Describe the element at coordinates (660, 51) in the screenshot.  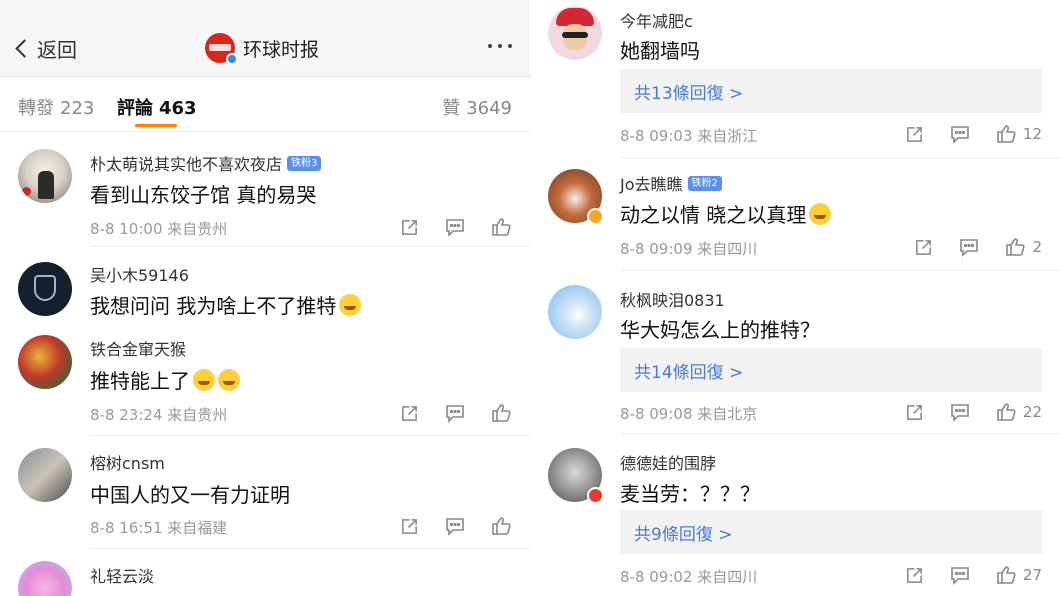
I see `comment-text: 她翻墙吗` at that location.